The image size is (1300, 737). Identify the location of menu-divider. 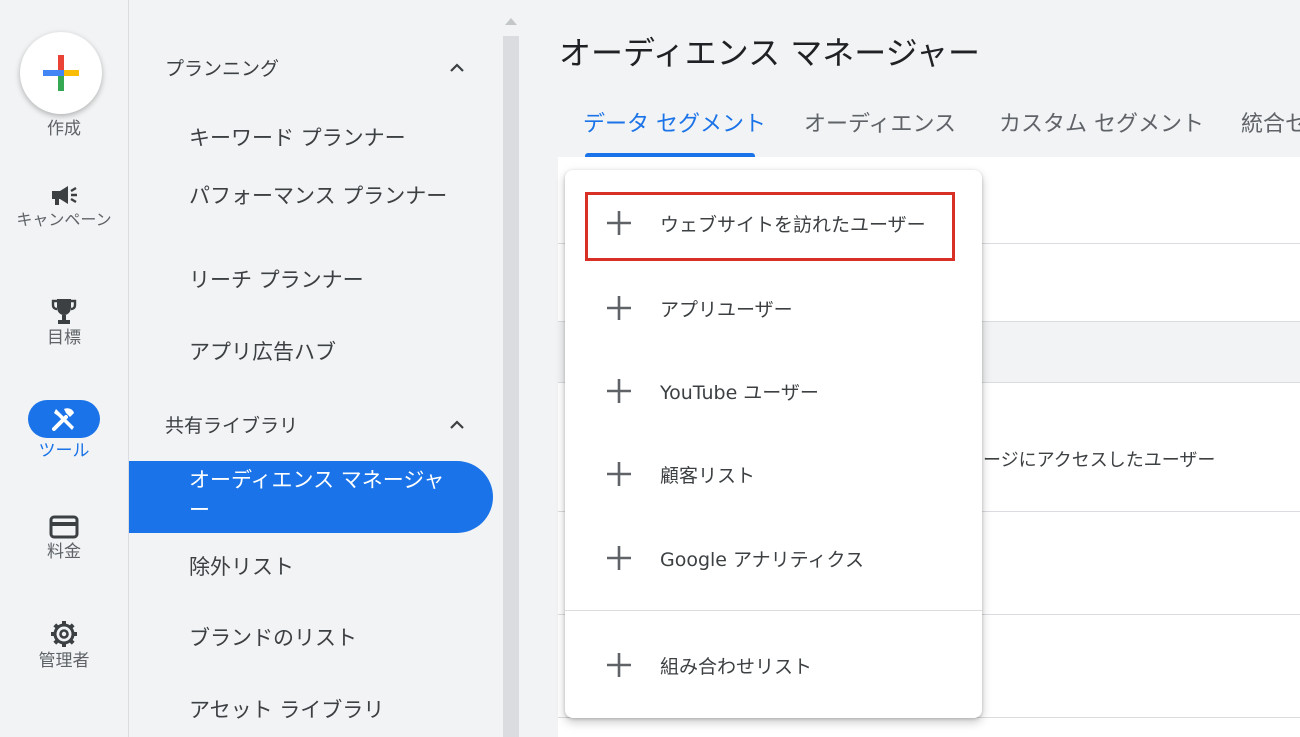
(773, 610).